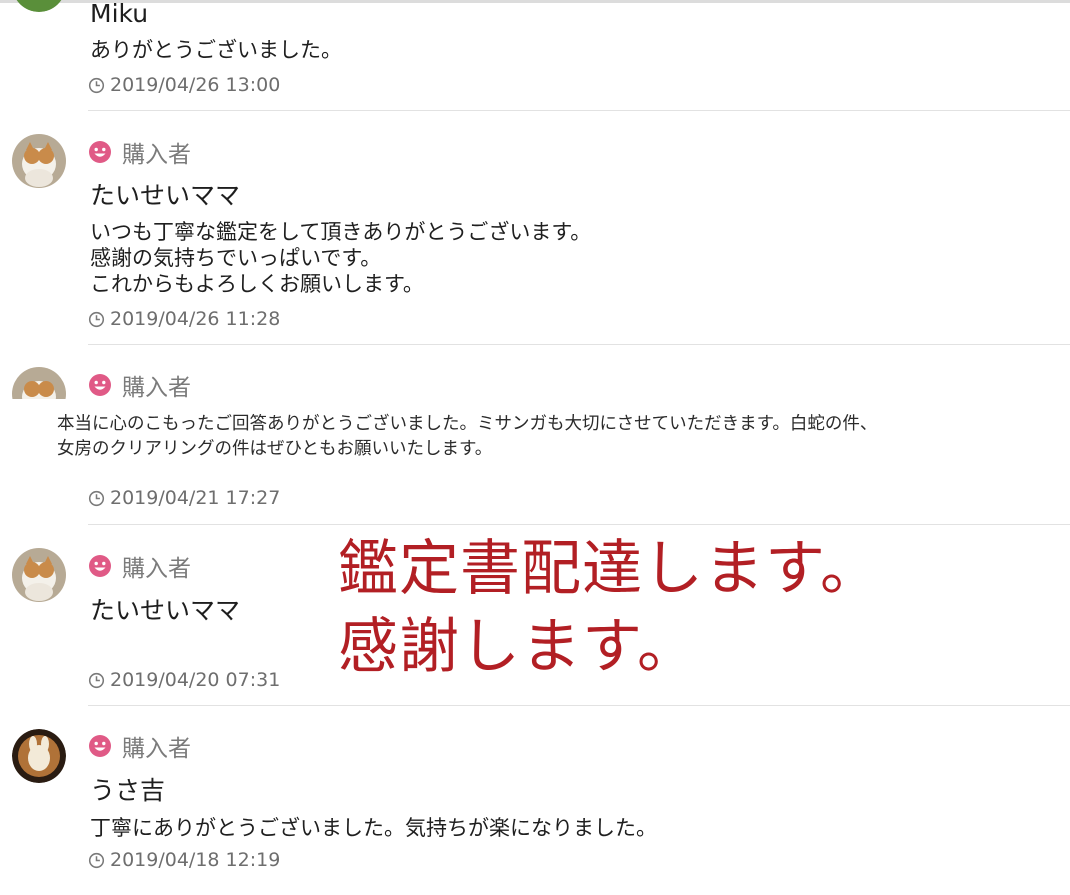 The image size is (1070, 895). Describe the element at coordinates (275, 449) in the screenshot. I see `comment-text-line: 女房のクリアリングの件はぜひともお願いいたします。` at that location.